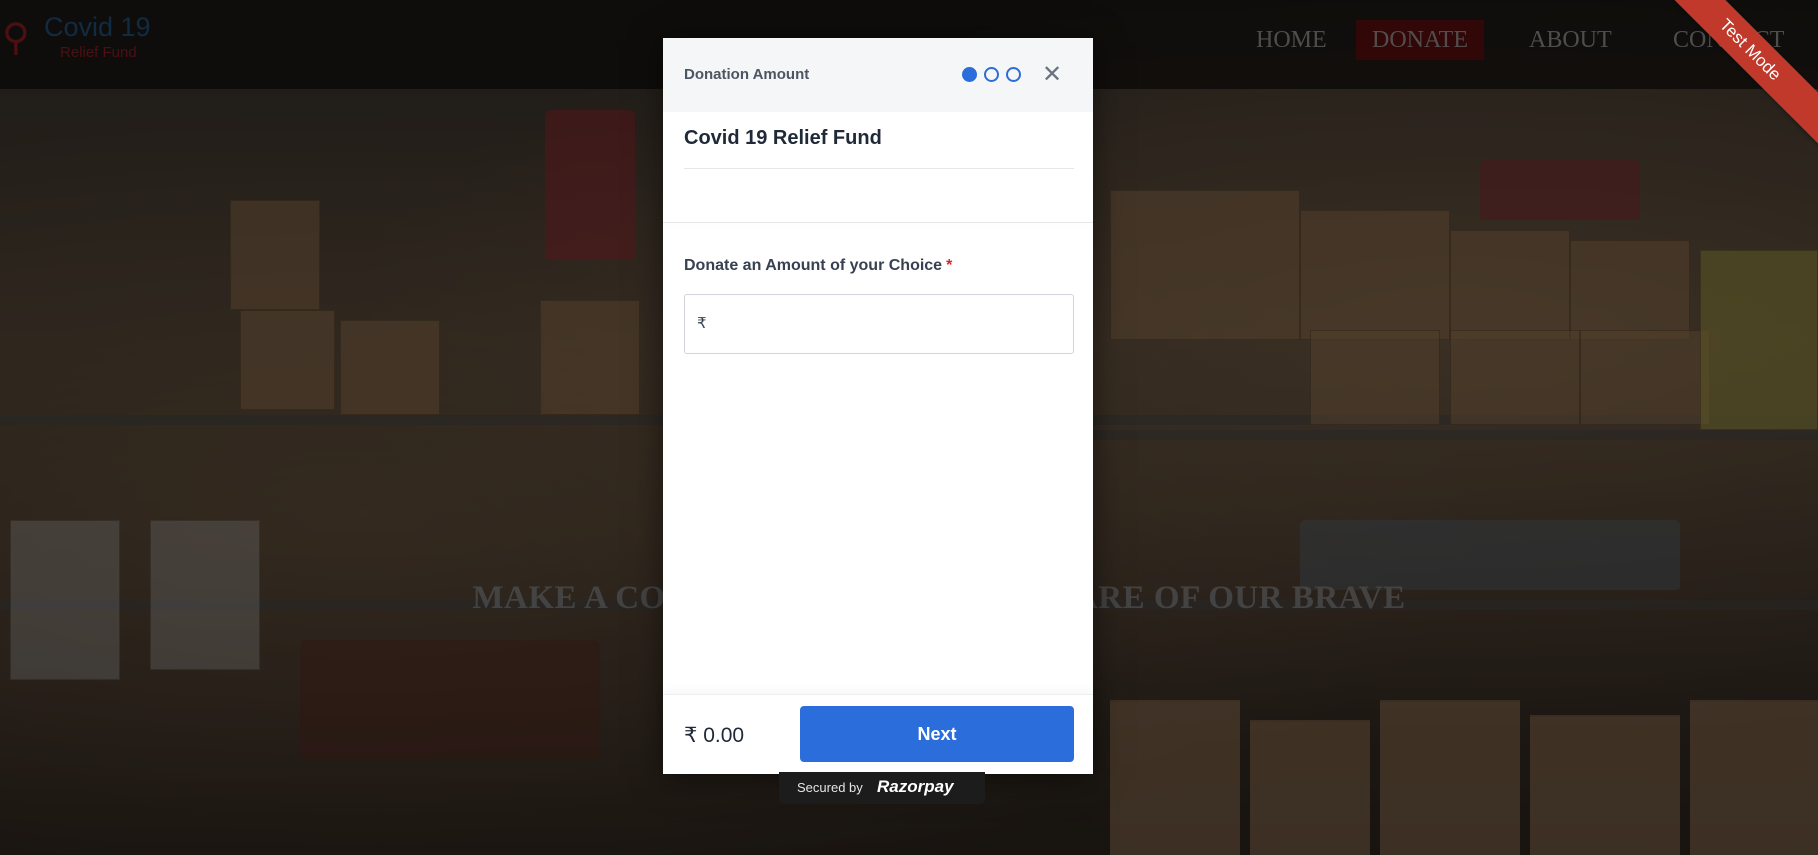 This screenshot has height=855, width=1818. What do you see at coordinates (747, 74) in the screenshot?
I see `modal-header-title: Donation Amount` at bounding box center [747, 74].